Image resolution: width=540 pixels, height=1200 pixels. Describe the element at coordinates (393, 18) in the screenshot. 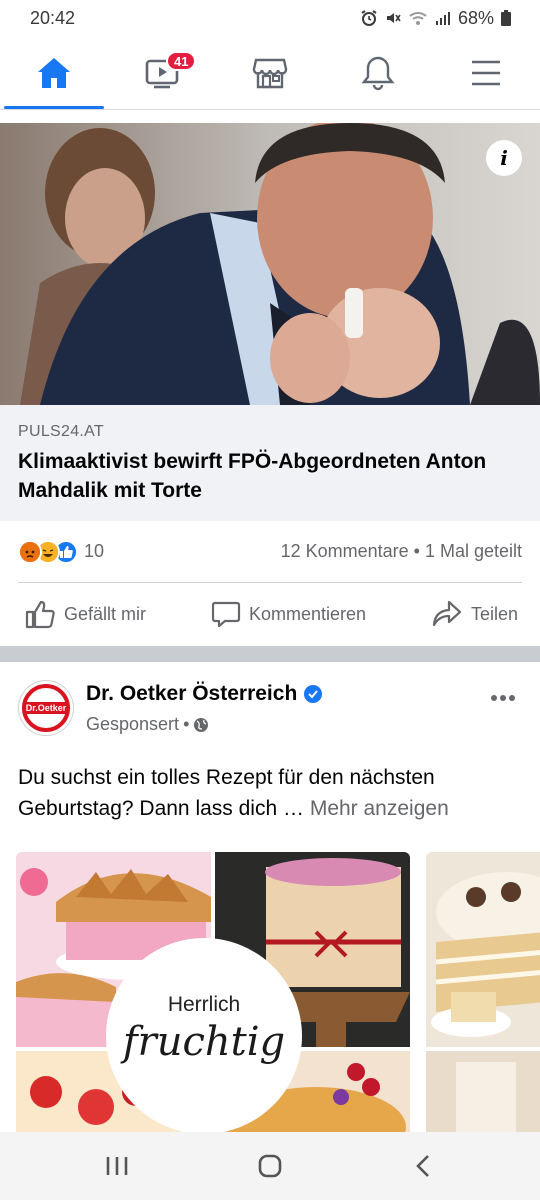

I see `mute-icon` at that location.